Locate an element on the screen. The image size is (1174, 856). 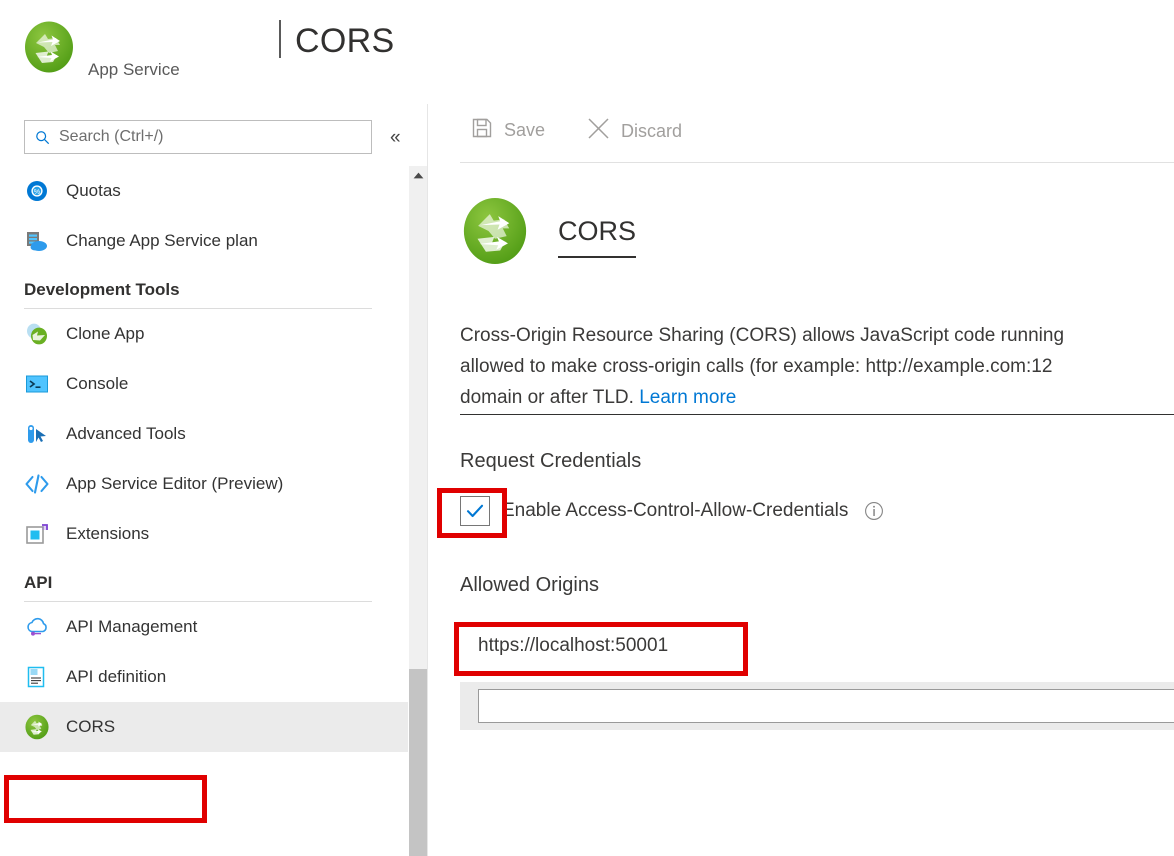
section-title-underline is located at coordinates (597, 256).